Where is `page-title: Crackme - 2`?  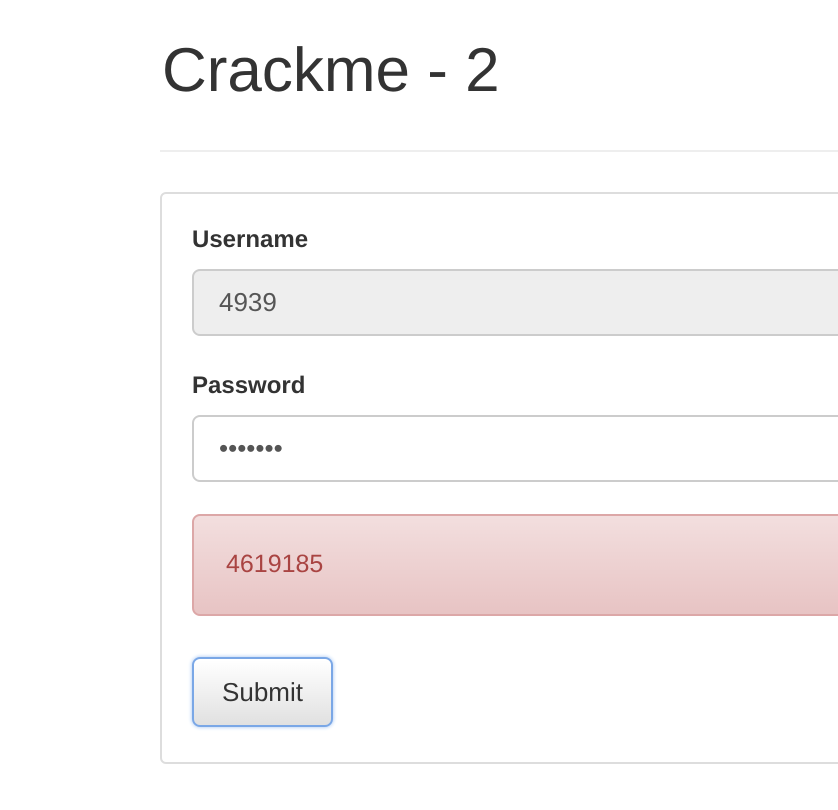 page-title: Crackme - 2 is located at coordinates (330, 71).